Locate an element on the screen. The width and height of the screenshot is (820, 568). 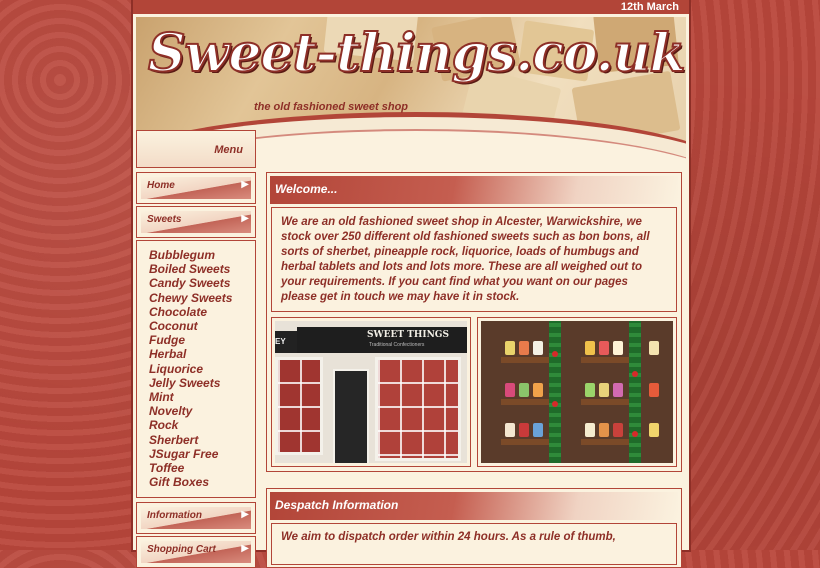
sweets-category-link: Chewy Sweets is located at coordinates (202, 298).